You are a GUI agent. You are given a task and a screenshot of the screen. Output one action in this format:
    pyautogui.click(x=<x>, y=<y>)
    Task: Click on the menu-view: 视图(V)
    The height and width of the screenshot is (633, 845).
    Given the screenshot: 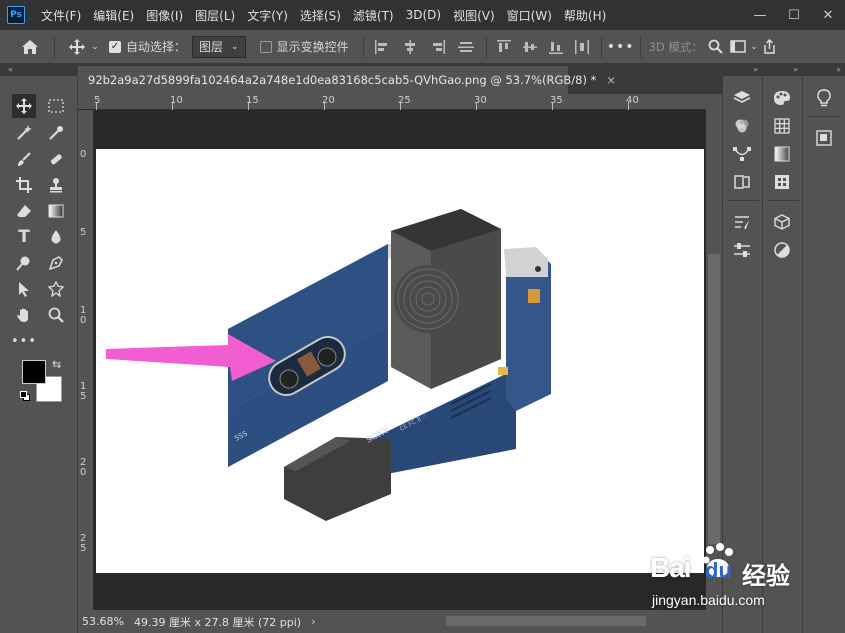 What is the action you would take?
    pyautogui.click(x=474, y=15)
    